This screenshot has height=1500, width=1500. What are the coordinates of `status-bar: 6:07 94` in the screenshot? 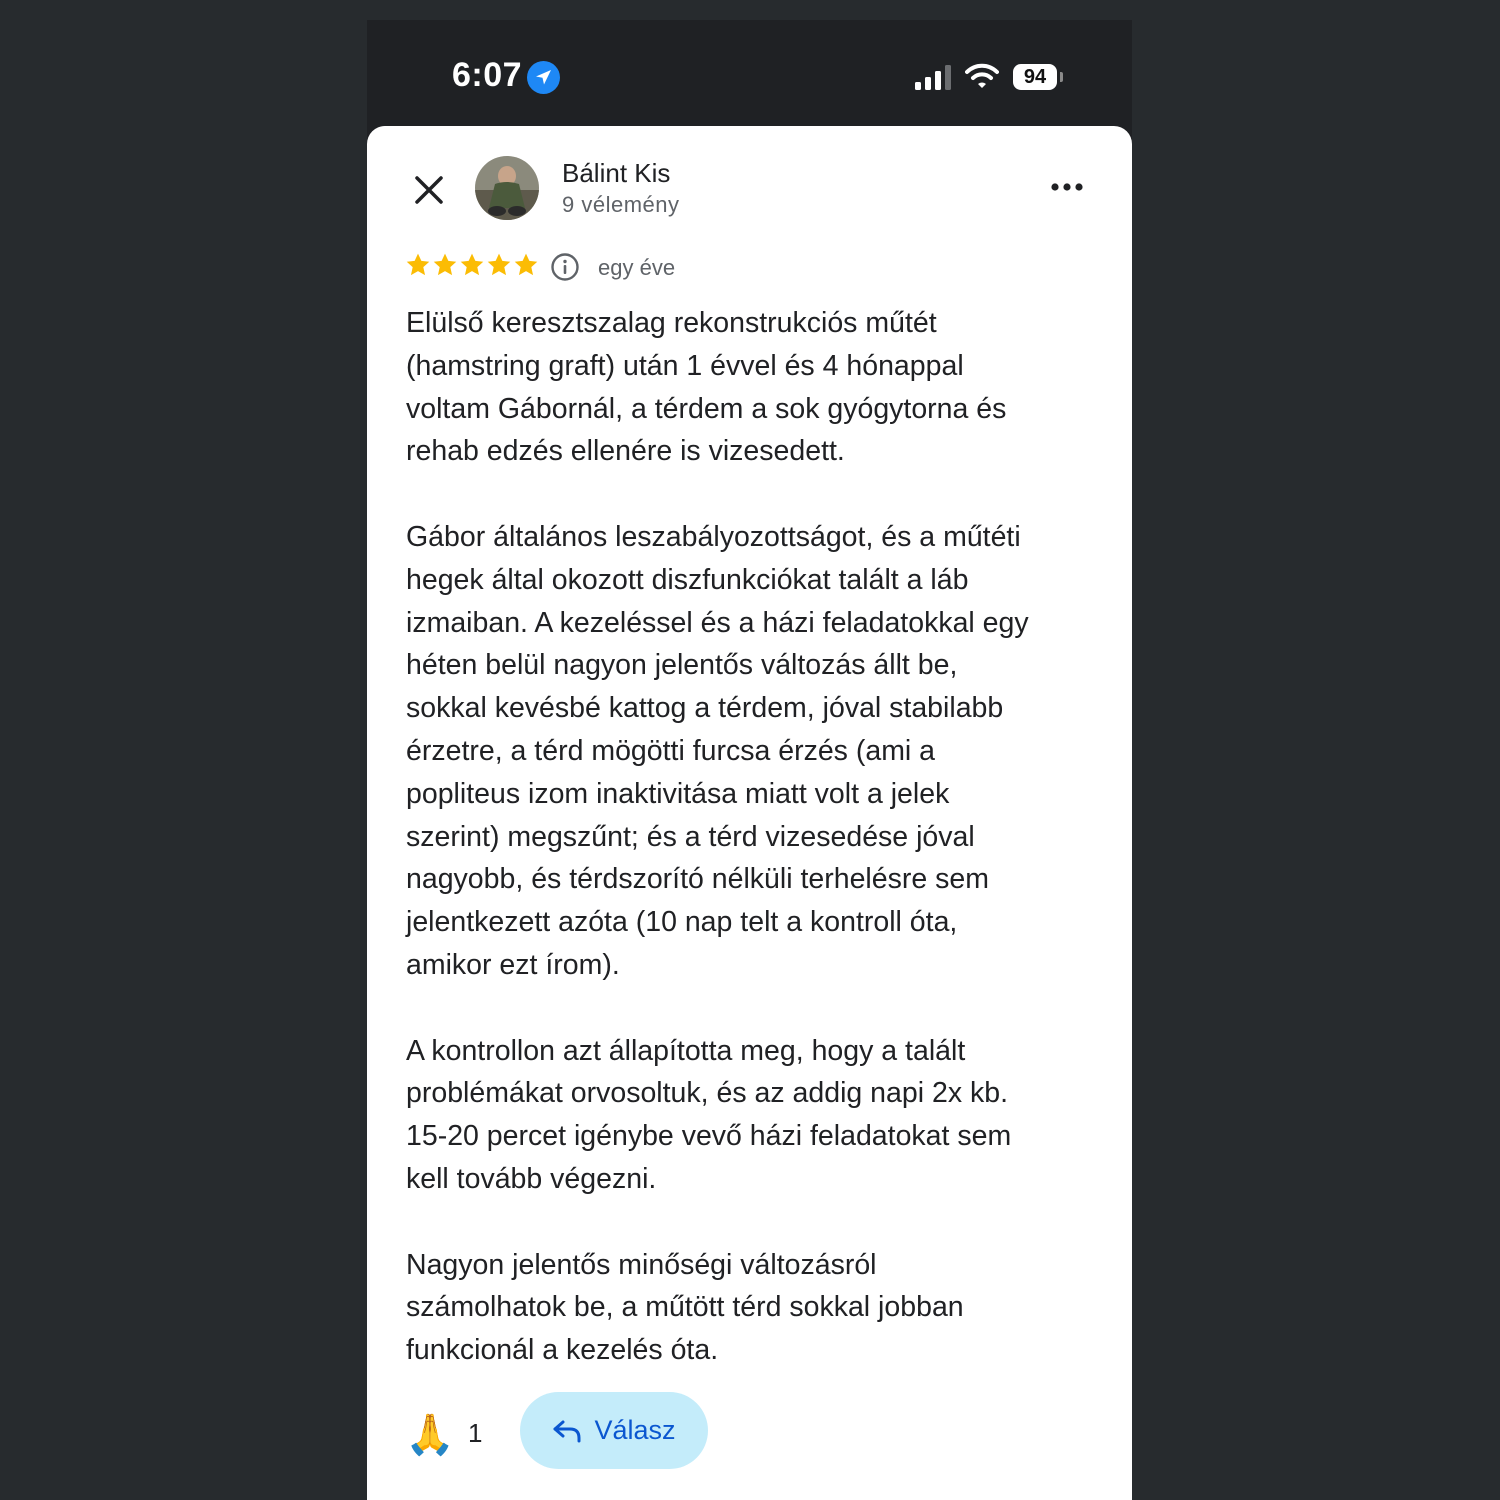 It's located at (749, 73).